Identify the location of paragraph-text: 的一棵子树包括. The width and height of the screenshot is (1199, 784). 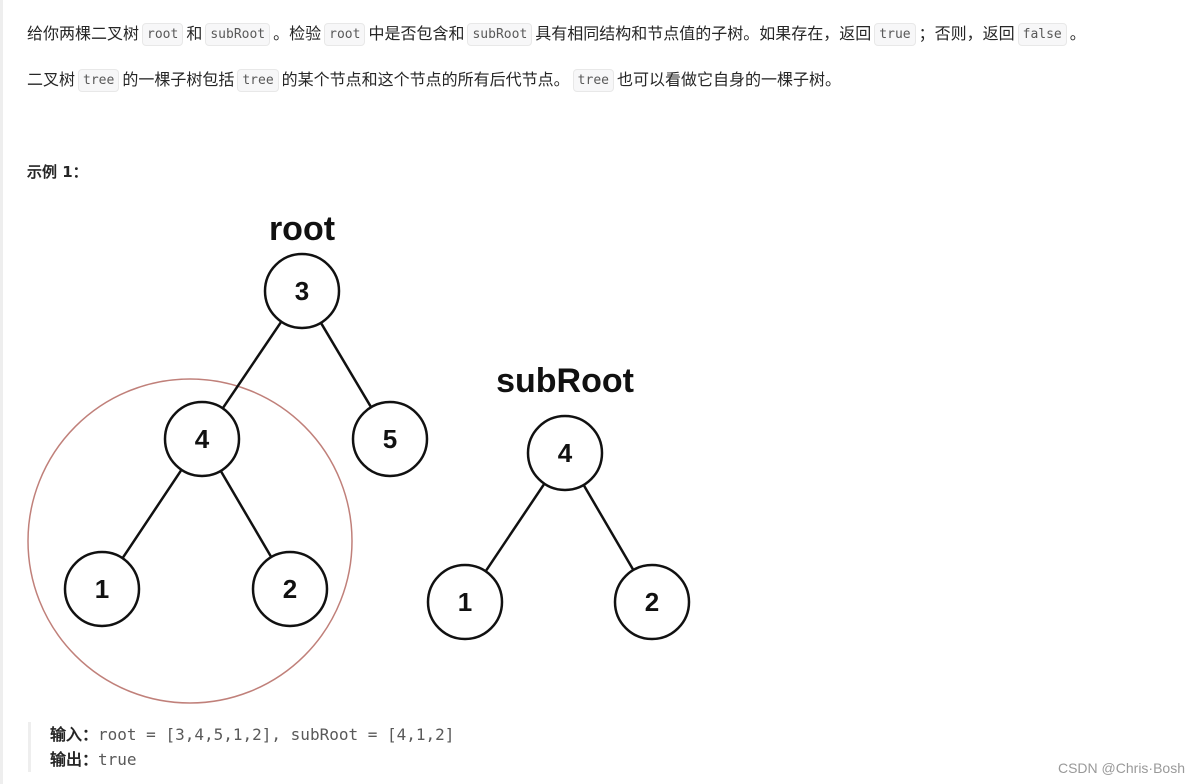
(178, 79).